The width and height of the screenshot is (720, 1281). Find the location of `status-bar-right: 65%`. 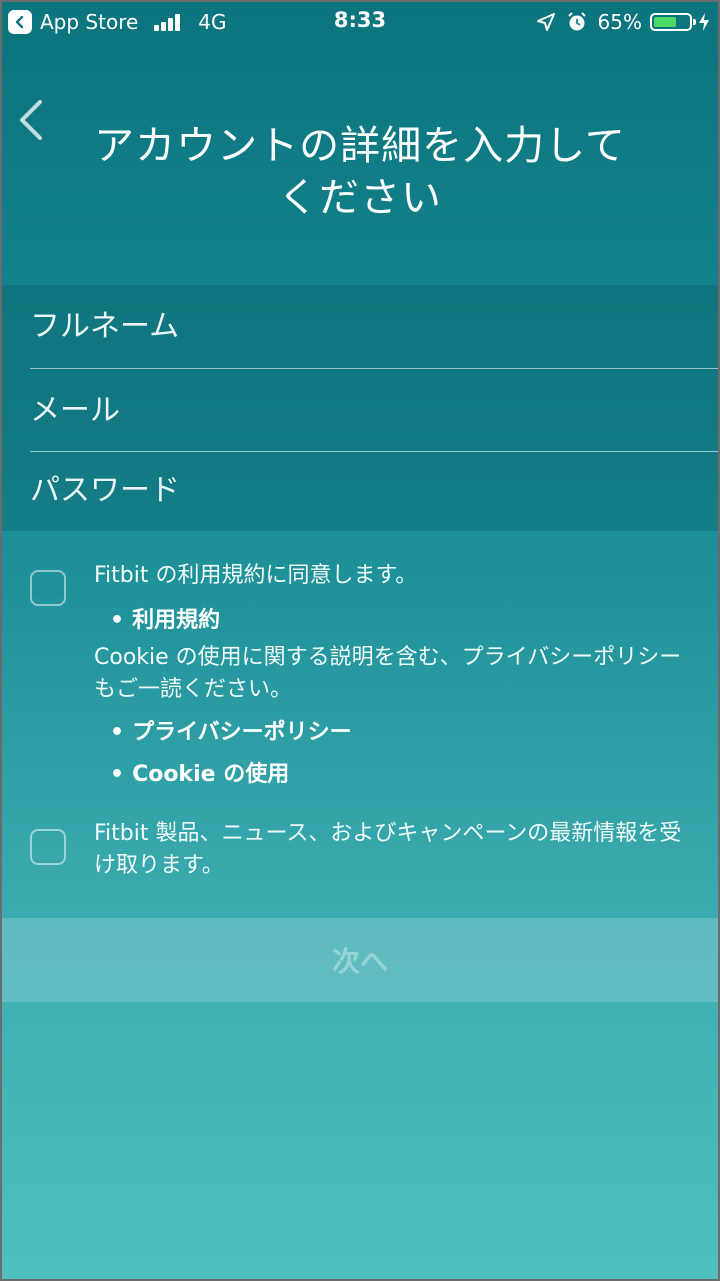

status-bar-right: 65% is located at coordinates (623, 22).